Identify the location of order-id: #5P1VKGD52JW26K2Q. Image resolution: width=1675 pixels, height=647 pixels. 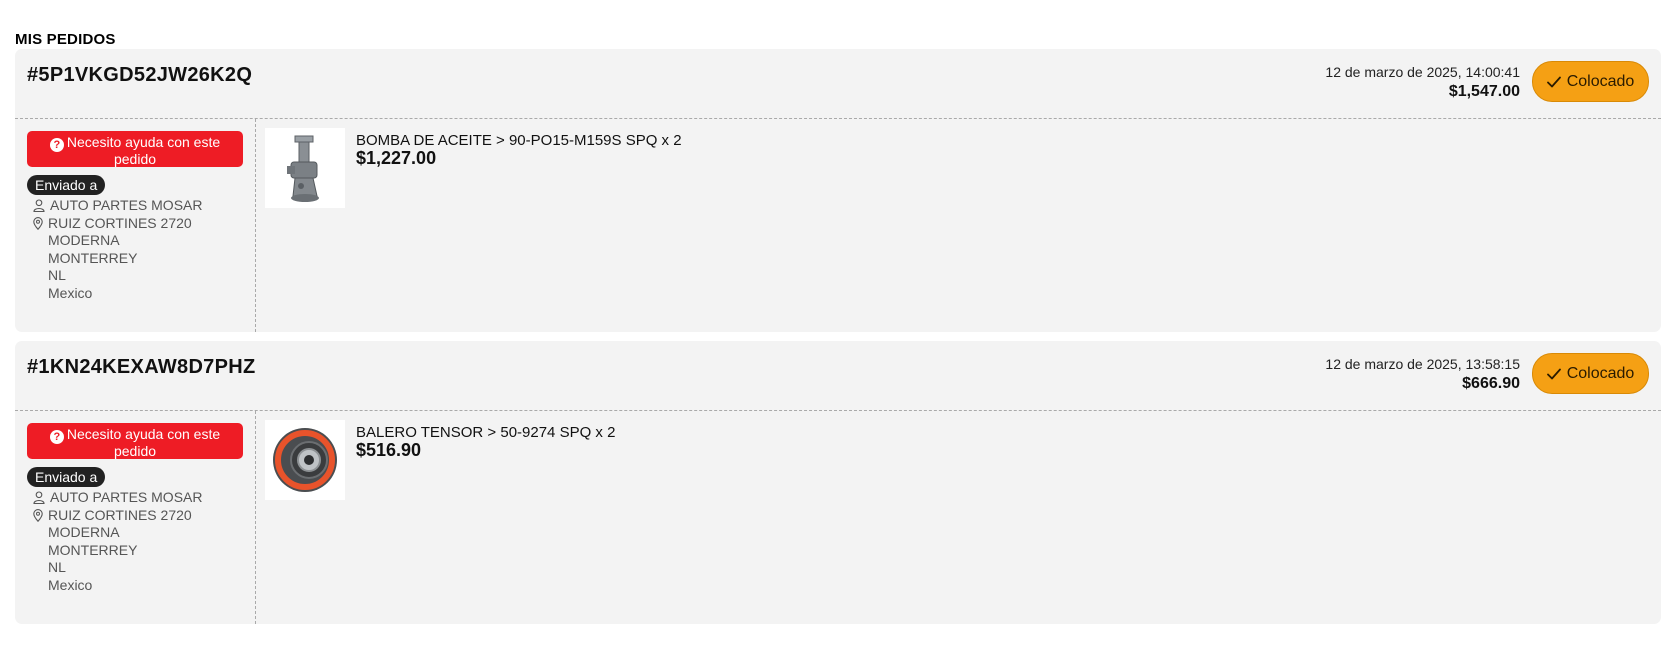
(140, 75).